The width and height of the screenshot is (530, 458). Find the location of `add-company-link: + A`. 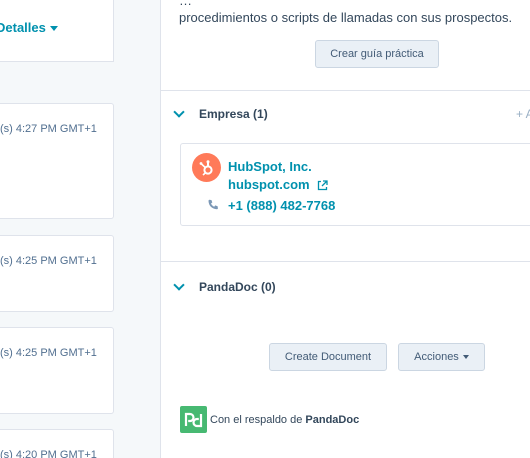

add-company-link: + A is located at coordinates (523, 114).